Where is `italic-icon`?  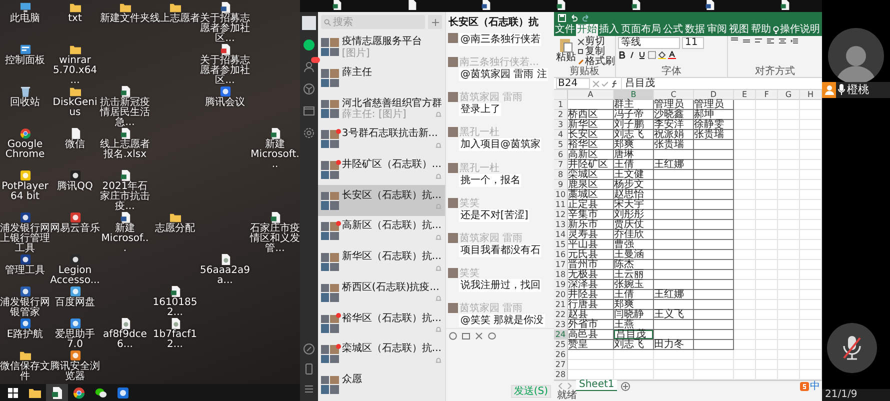
italic-icon is located at coordinates (632, 55).